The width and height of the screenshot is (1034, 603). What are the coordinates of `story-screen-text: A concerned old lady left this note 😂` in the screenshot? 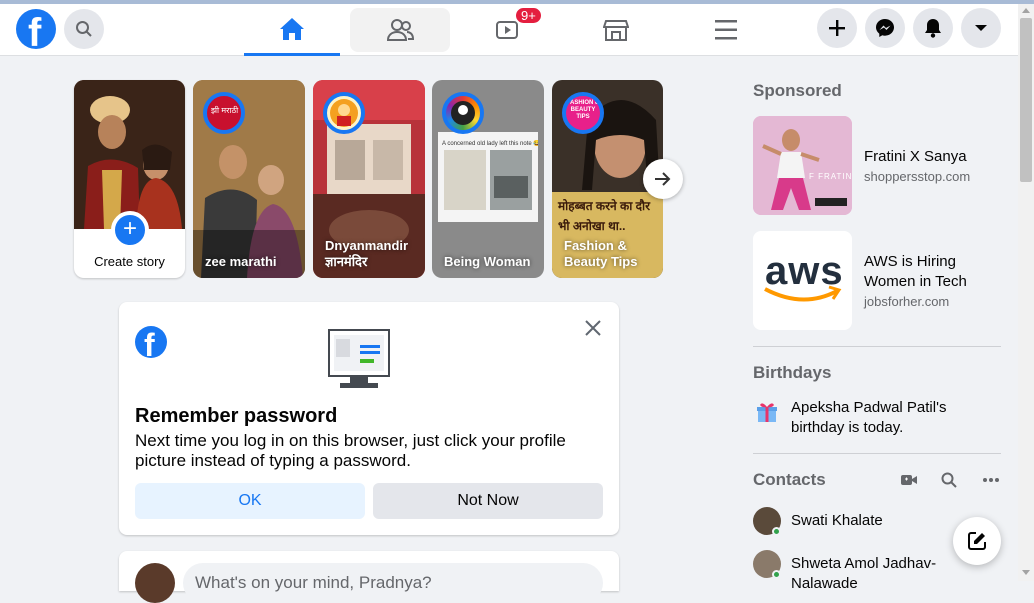 It's located at (490, 144).